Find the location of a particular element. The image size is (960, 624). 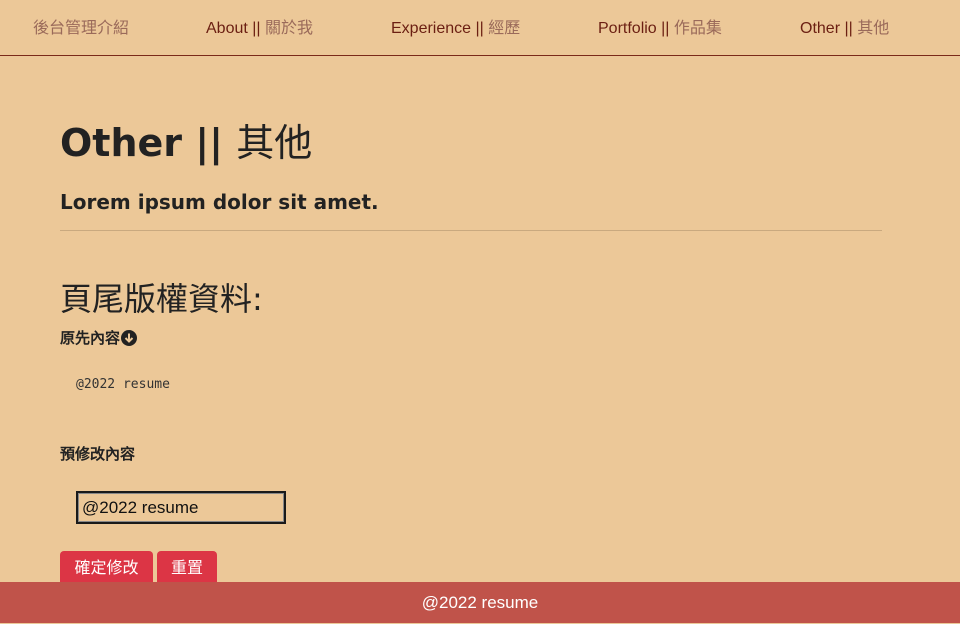

original-content-label: 原先內容 is located at coordinates (99, 337).